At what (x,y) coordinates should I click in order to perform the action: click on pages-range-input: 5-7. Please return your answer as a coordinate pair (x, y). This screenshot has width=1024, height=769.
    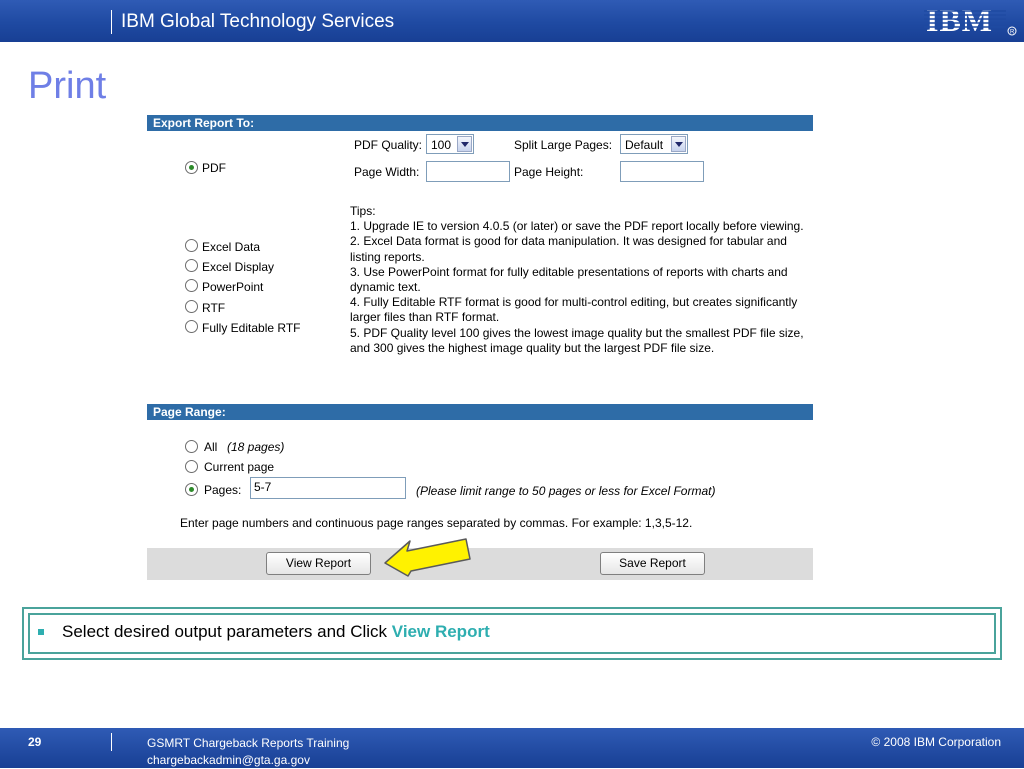
    Looking at the image, I should click on (328, 488).